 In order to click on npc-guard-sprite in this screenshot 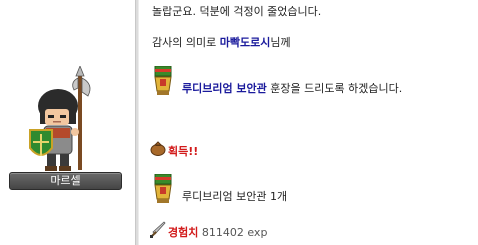, I will do `click(60, 118)`.